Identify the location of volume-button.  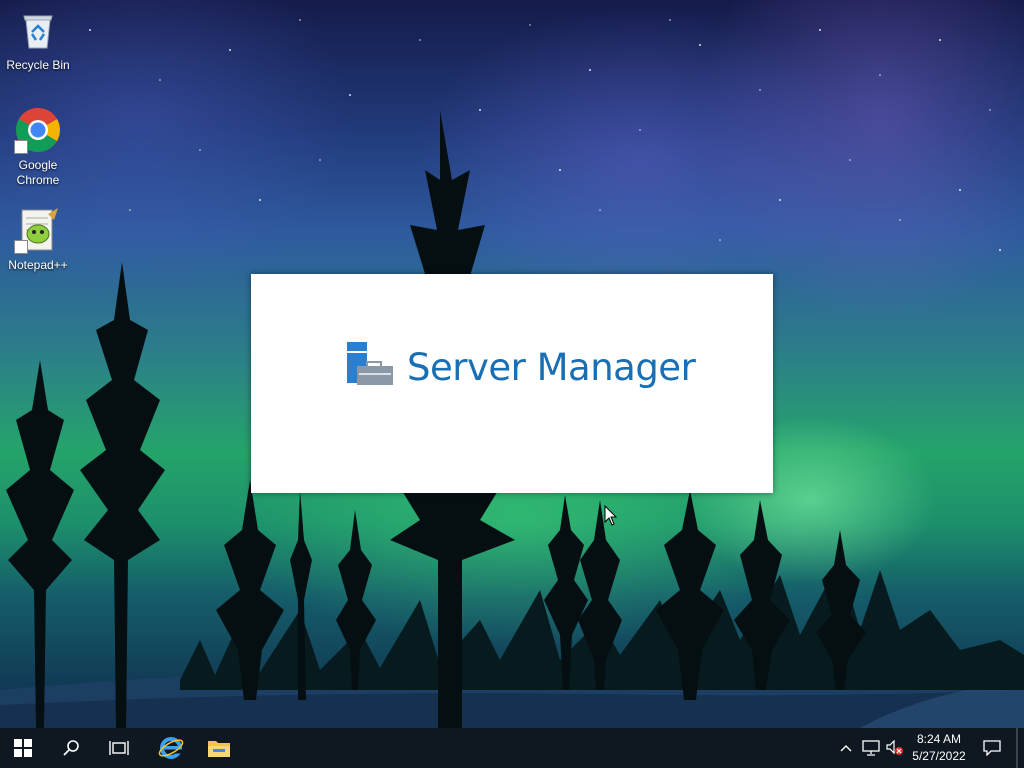
(895, 748).